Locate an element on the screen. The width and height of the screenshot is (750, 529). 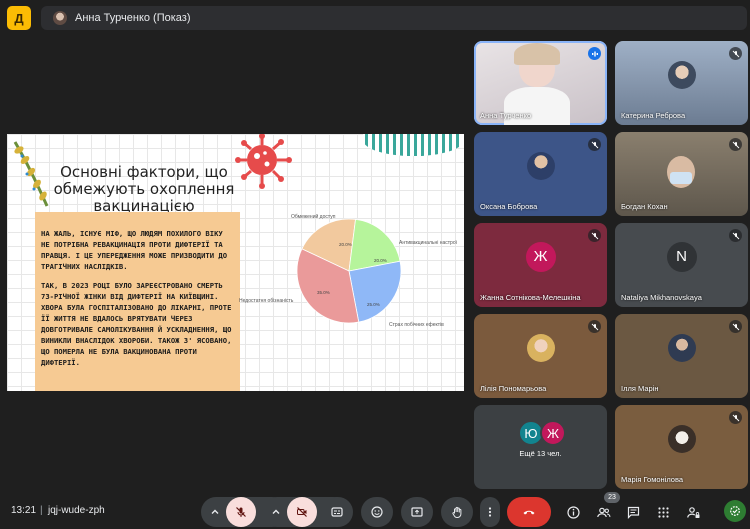
info-icon is located at coordinates (573, 512).